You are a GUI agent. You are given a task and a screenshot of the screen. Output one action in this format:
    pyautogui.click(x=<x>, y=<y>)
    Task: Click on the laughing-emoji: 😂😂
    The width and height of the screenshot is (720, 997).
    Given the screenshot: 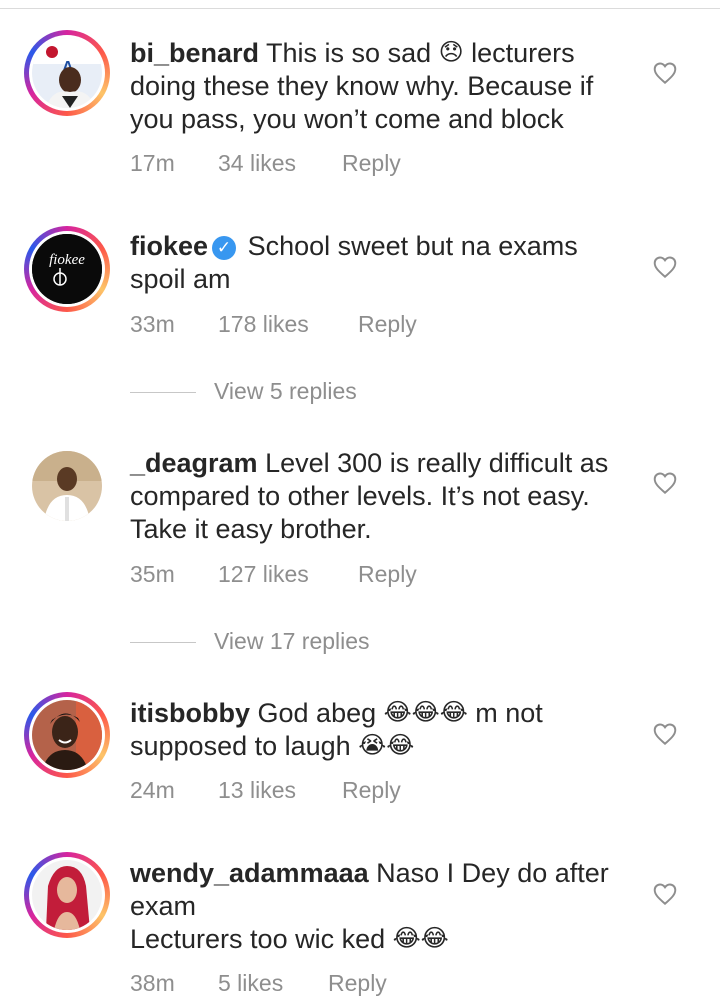 What is the action you would take?
    pyautogui.click(x=420, y=938)
    